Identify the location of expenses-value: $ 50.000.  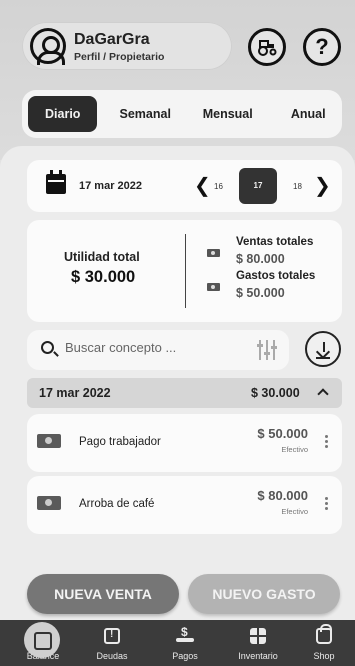
(260, 293).